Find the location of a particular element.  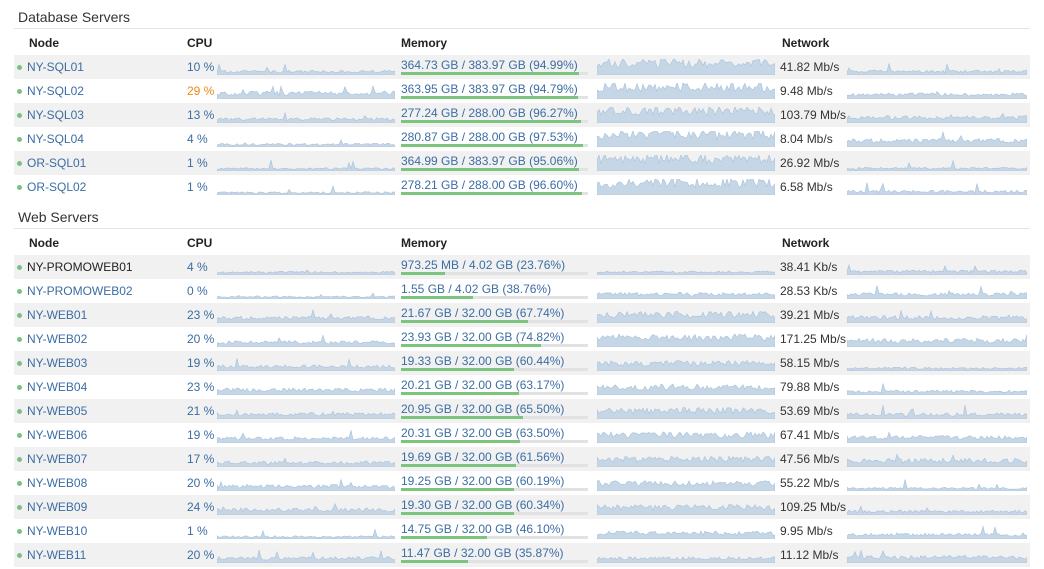

node-link: NY-WEB10 is located at coordinates (57, 531).